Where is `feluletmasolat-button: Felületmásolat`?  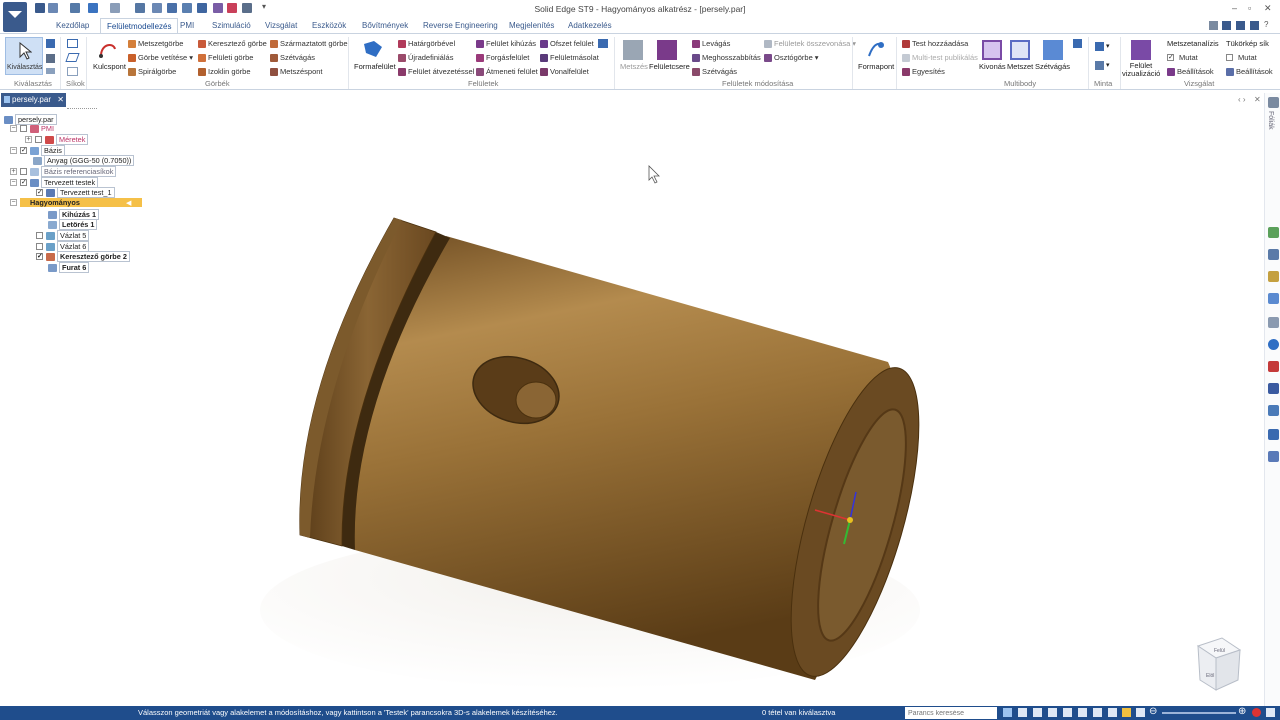
feluletmasolat-button: Felületmásolat is located at coordinates (569, 57).